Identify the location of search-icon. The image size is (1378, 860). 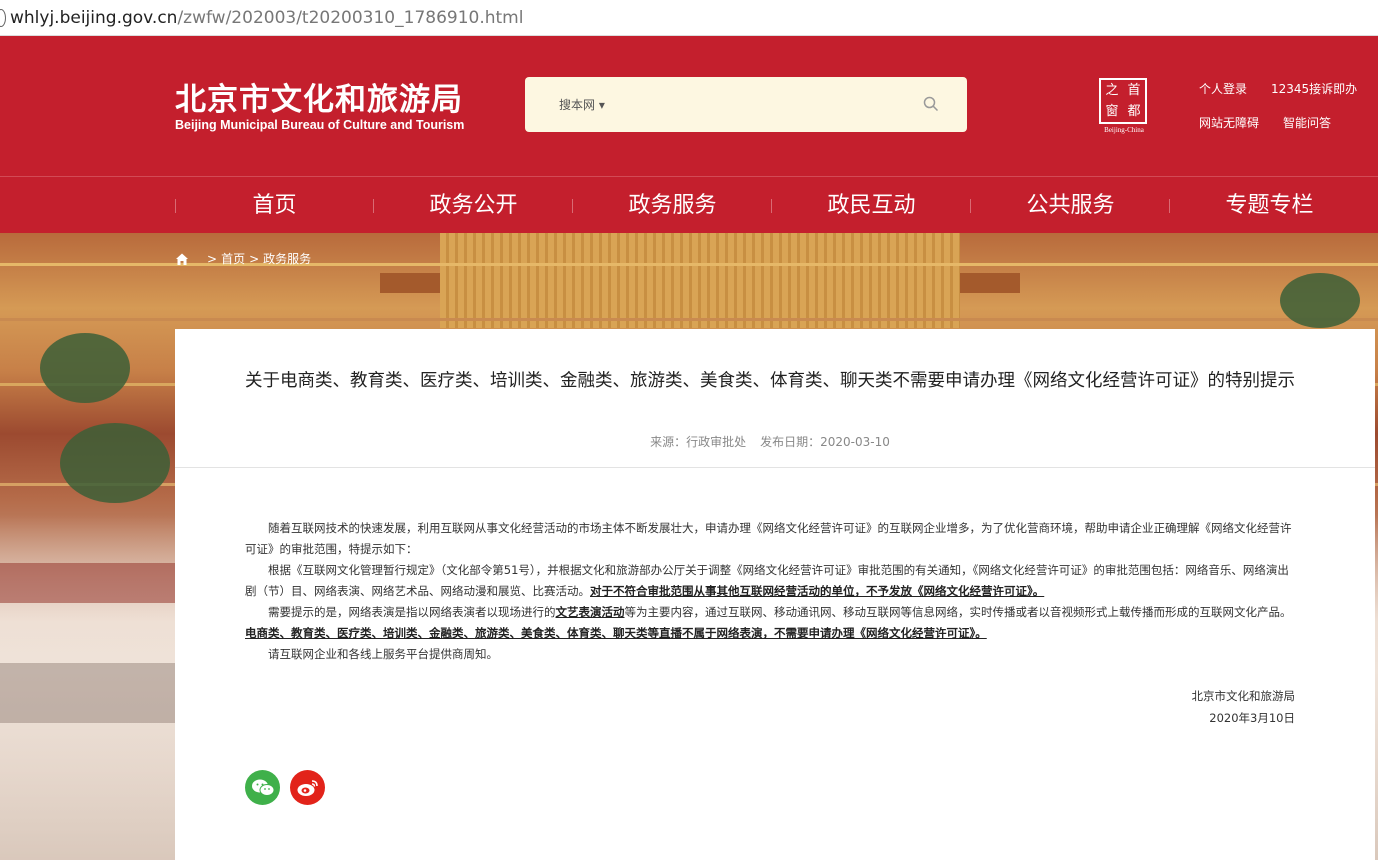
(931, 104).